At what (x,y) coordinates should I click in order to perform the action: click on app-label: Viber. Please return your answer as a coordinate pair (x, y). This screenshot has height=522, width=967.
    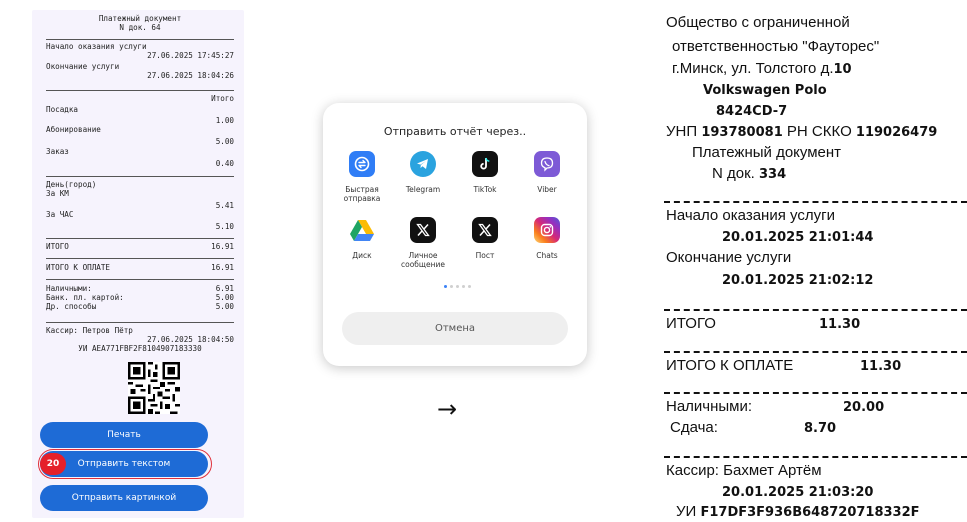
    Looking at the image, I should click on (547, 189).